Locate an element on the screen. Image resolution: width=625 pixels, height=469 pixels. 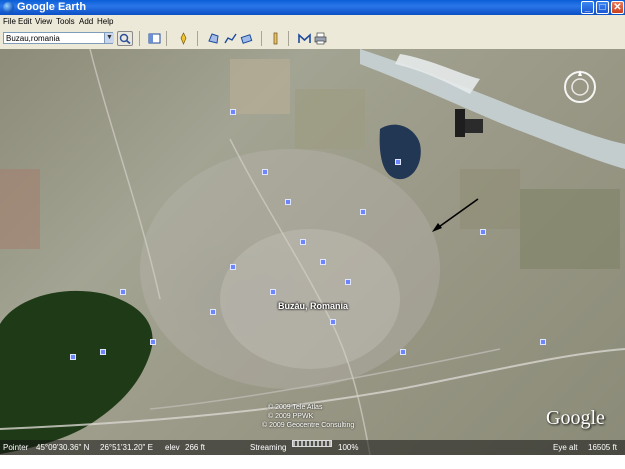
arrow-annotation-icon is located at coordinates (455, 215).